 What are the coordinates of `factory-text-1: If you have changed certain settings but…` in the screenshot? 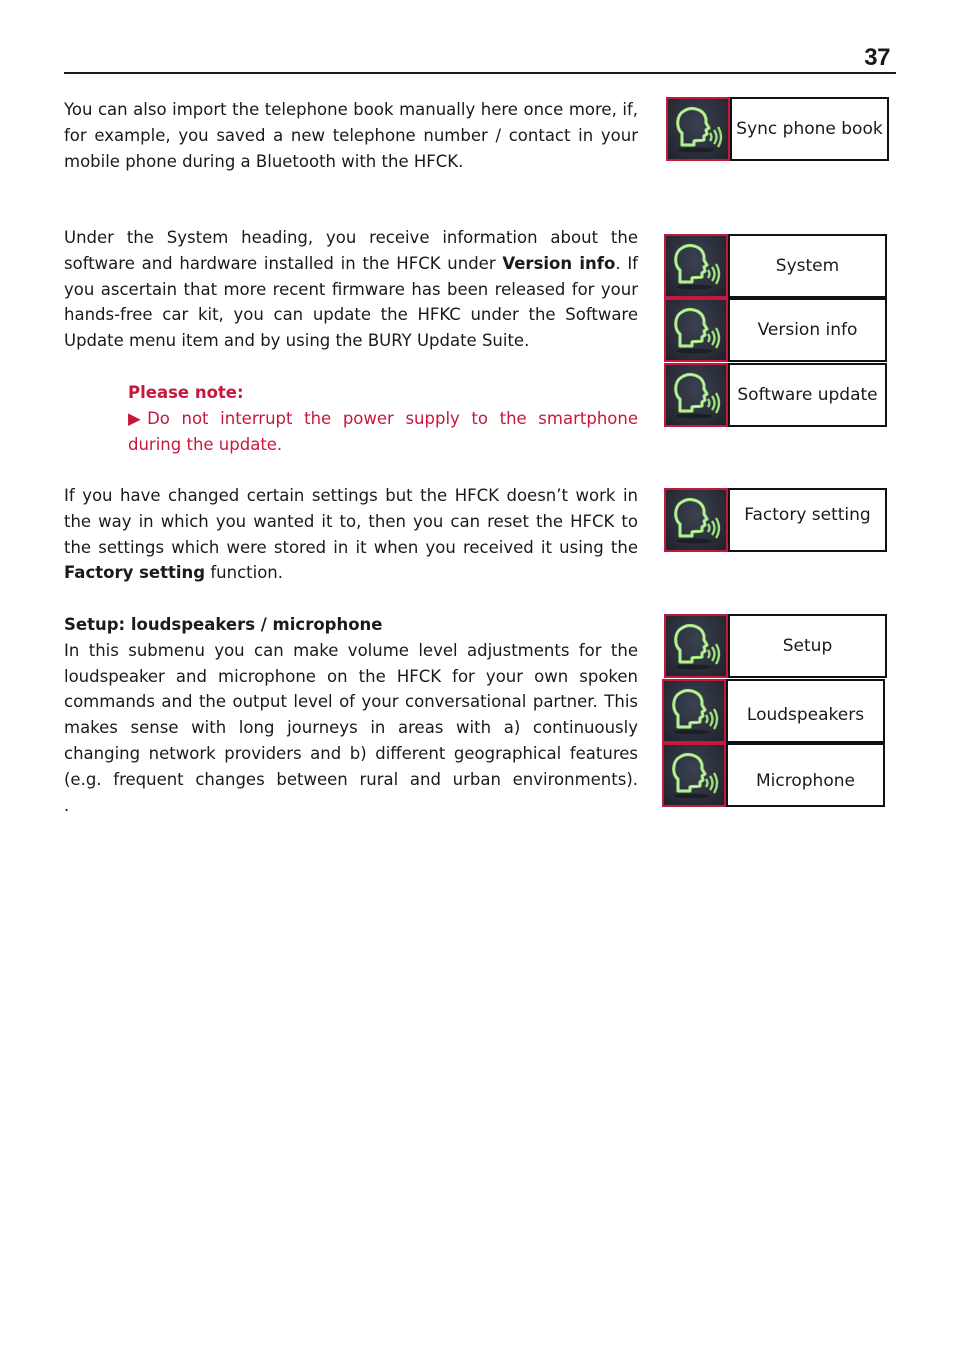 It's located at (351, 521).